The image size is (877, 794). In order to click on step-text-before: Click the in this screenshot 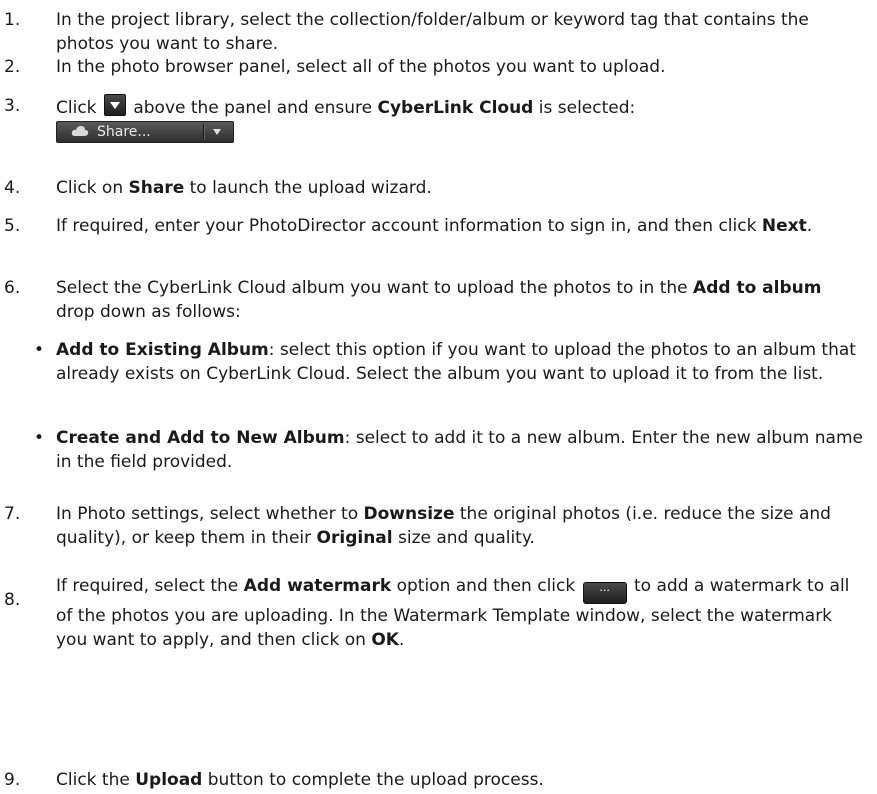, I will do `click(93, 780)`.